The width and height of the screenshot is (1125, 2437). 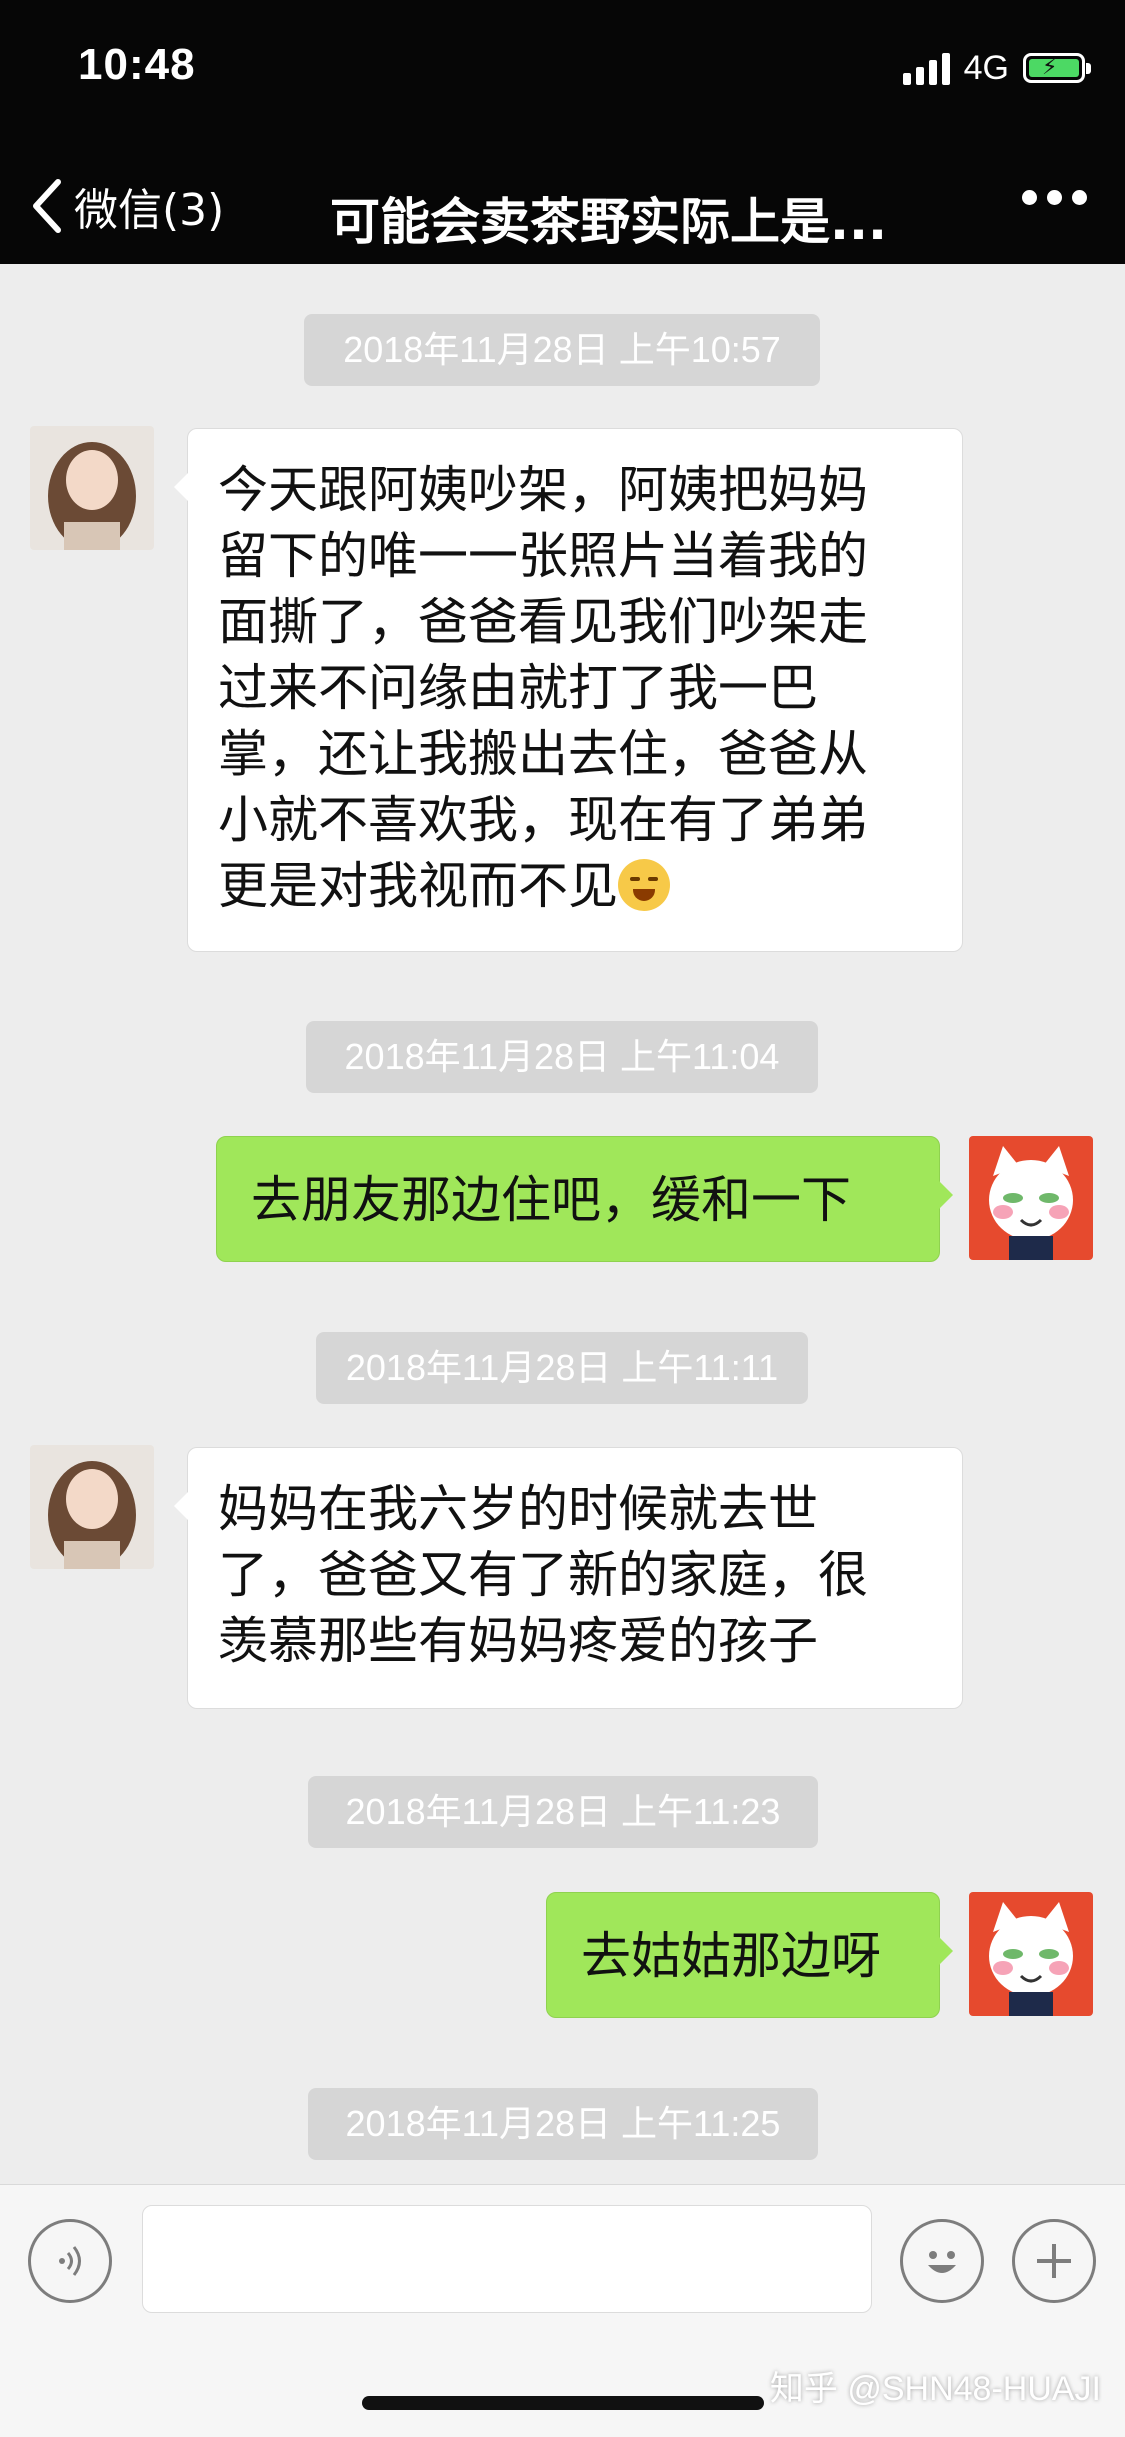 I want to click on network-type: 4G, so click(x=986, y=67).